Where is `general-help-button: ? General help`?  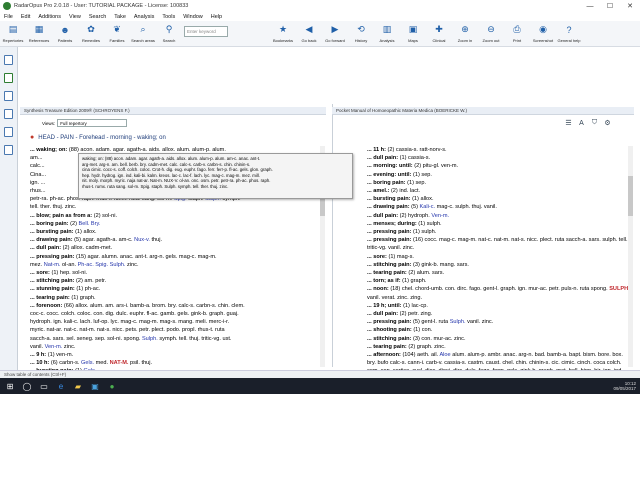 general-help-button: ? General help is located at coordinates (569, 33).